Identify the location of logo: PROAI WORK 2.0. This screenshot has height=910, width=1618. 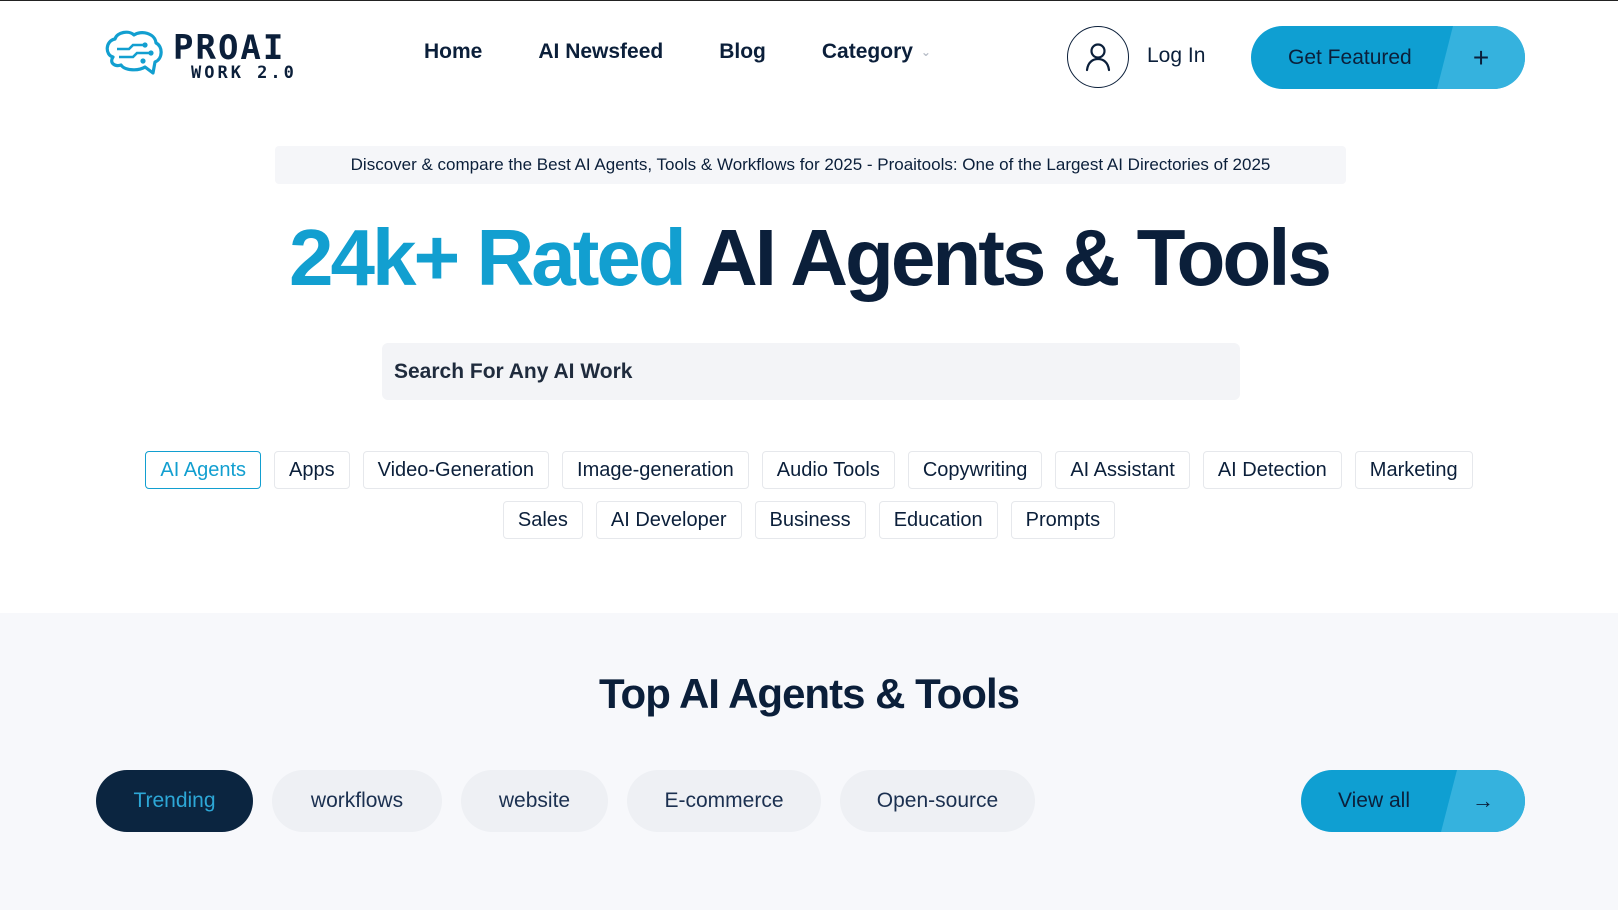
(223, 56).